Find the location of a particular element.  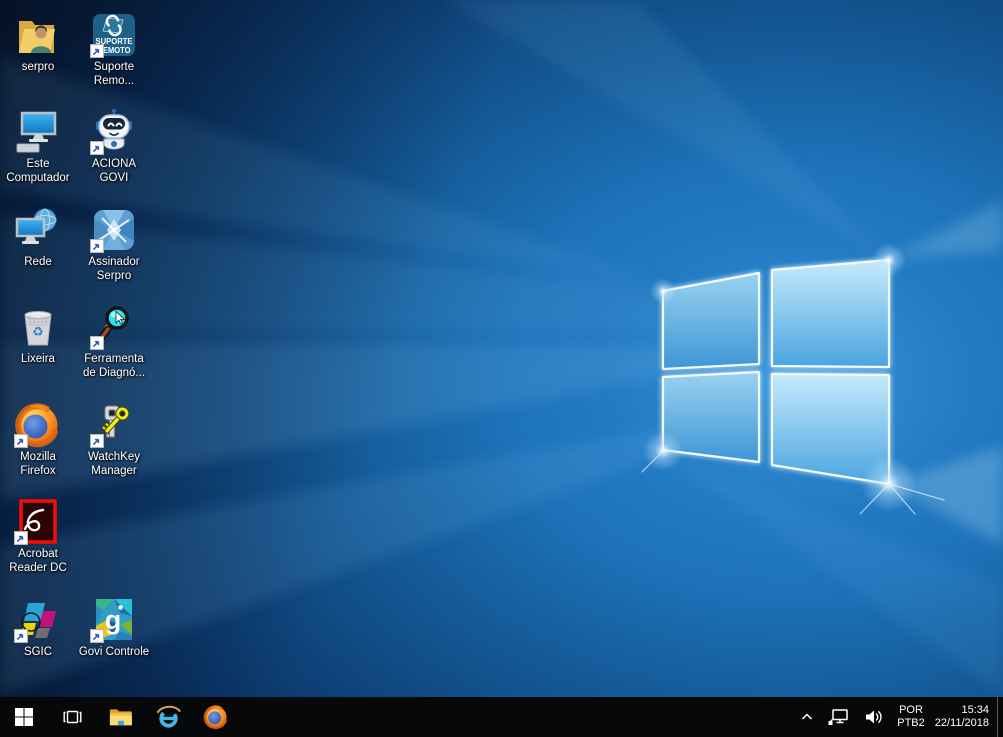

desktop-icon-rede: Rede is located at coordinates (38, 236).